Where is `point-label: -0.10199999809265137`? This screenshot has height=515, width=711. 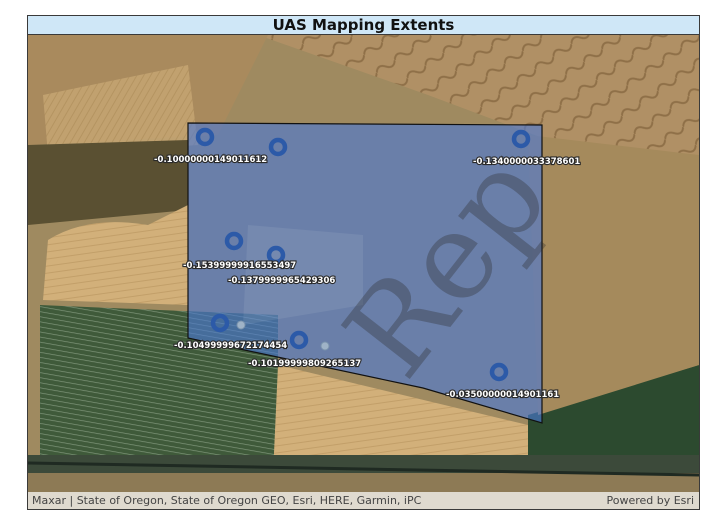
point-label: -0.10199999809265137 is located at coordinates (304, 364).